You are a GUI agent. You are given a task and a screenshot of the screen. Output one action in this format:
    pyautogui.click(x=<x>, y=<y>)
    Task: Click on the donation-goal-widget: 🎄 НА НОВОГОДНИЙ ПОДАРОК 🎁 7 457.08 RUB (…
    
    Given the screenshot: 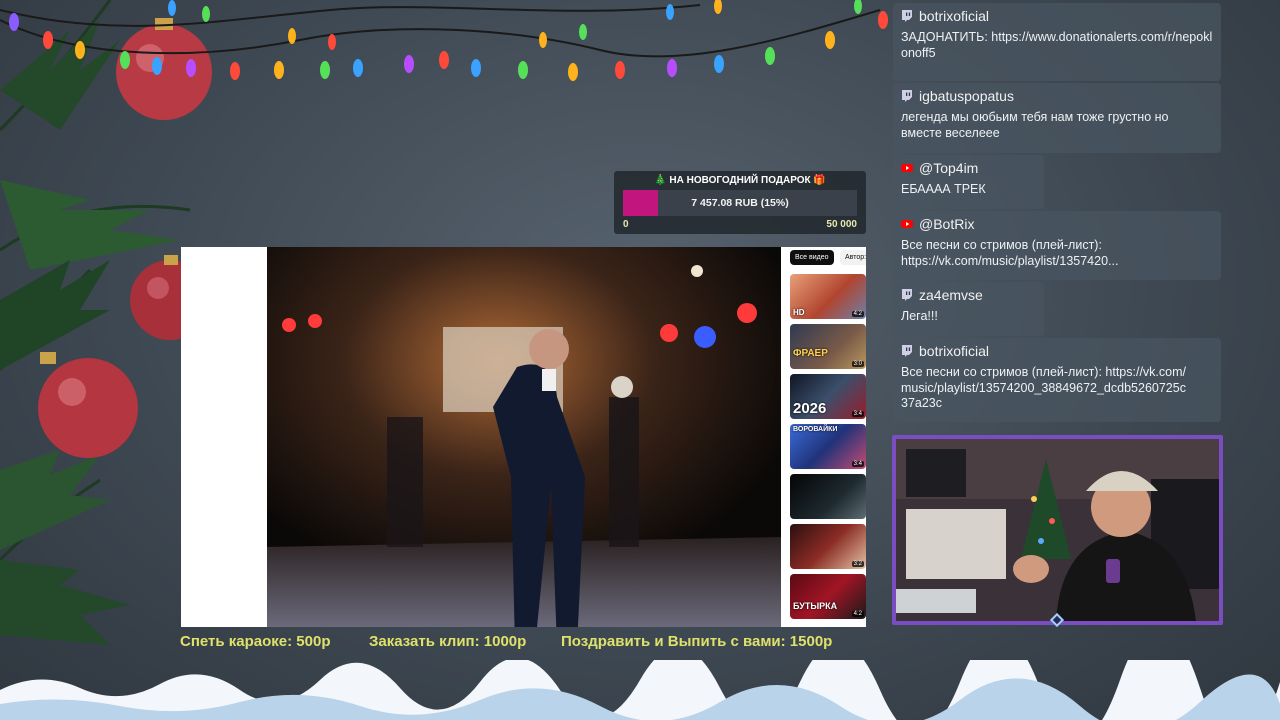 What is the action you would take?
    pyautogui.click(x=740, y=202)
    